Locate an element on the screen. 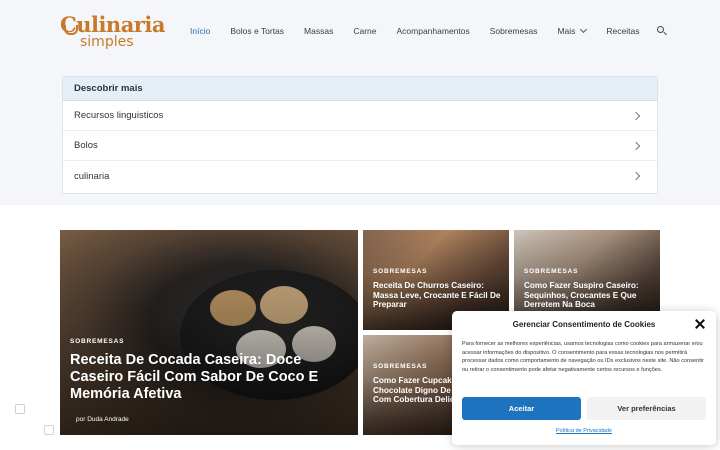  preferences-button: Ver preferências is located at coordinates (646, 408).